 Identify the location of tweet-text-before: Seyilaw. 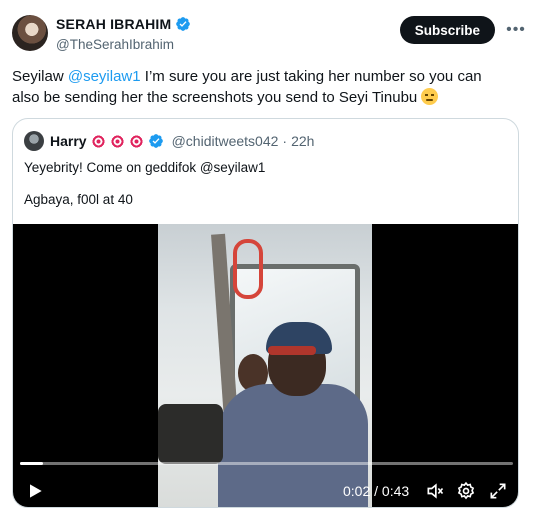
(40, 76).